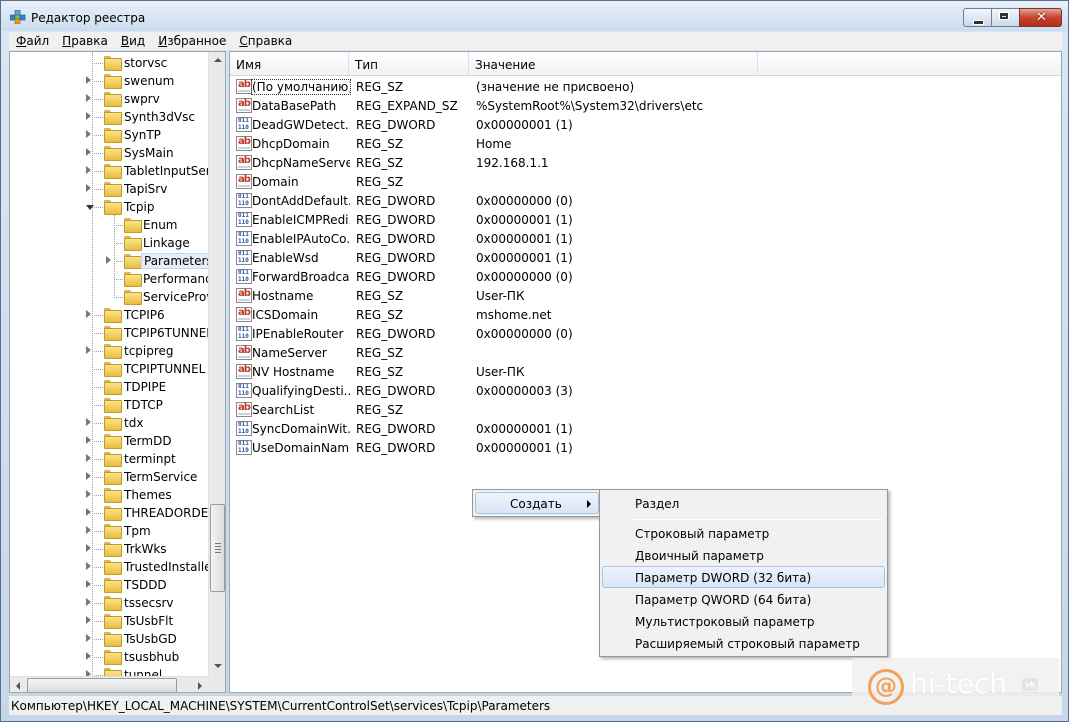 This screenshot has width=1069, height=722. I want to click on tree-item-enum: Enum, so click(109, 225).